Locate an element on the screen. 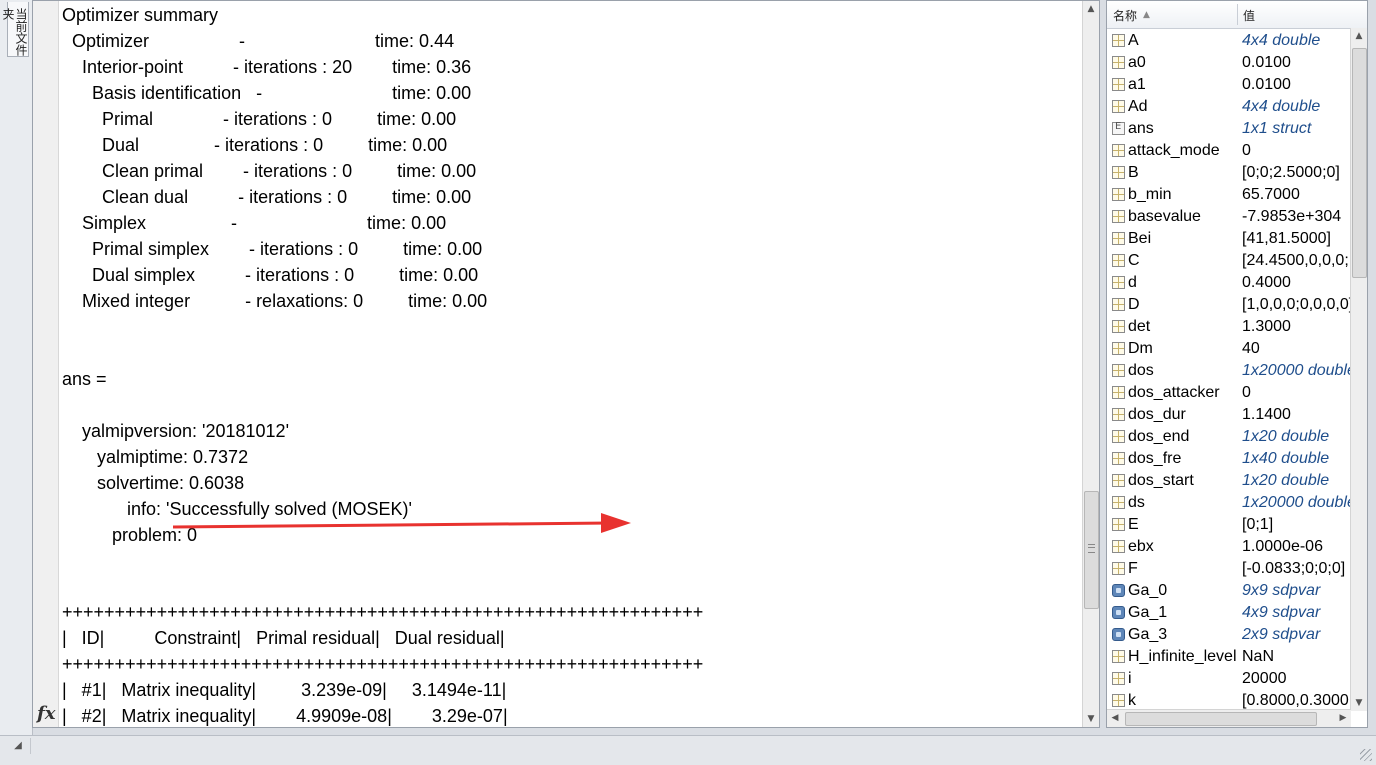 This screenshot has height=765, width=1376. workspace-variable-row: H_infinite_level NaN is located at coordinates (1229, 657).